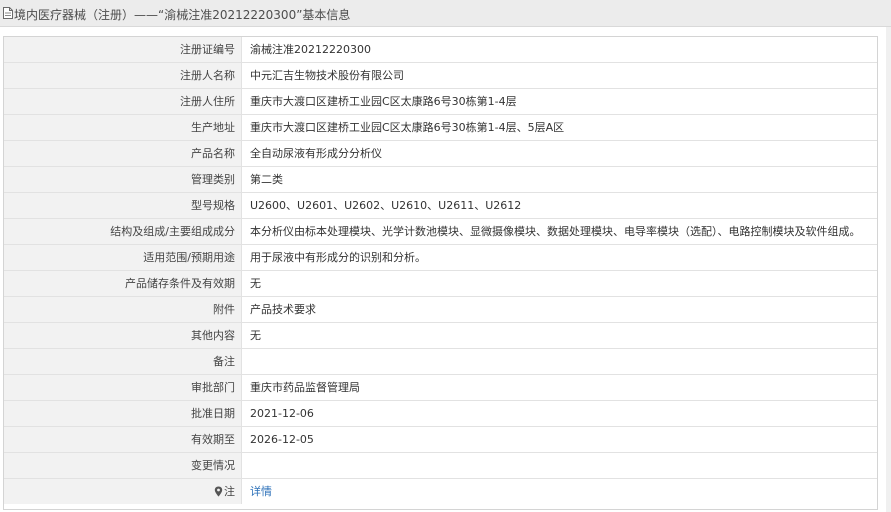 Image resolution: width=891 pixels, height=512 pixels. I want to click on label-intended-use: 适用范围/预期用途, so click(123, 257).